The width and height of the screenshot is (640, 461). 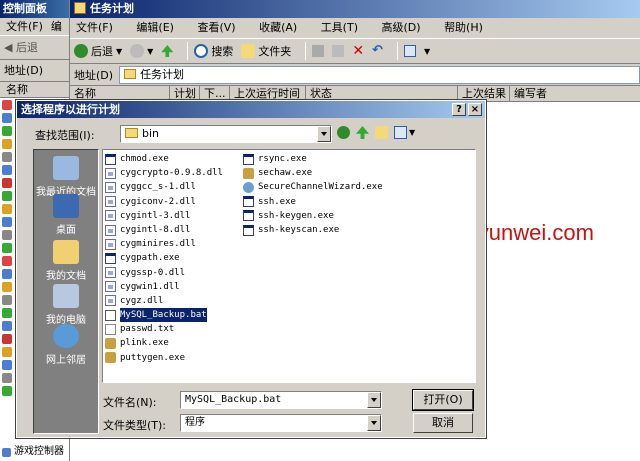 What do you see at coordinates (155, 27) in the screenshot?
I see `menu-edit: 编辑(E)` at bounding box center [155, 27].